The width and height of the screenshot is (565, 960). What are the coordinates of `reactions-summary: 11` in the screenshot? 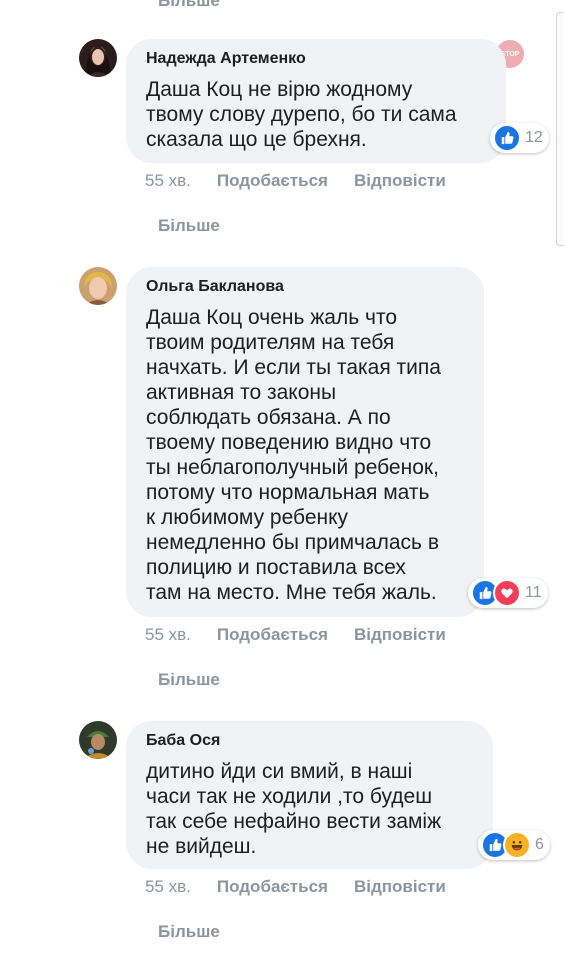 It's located at (508, 593).